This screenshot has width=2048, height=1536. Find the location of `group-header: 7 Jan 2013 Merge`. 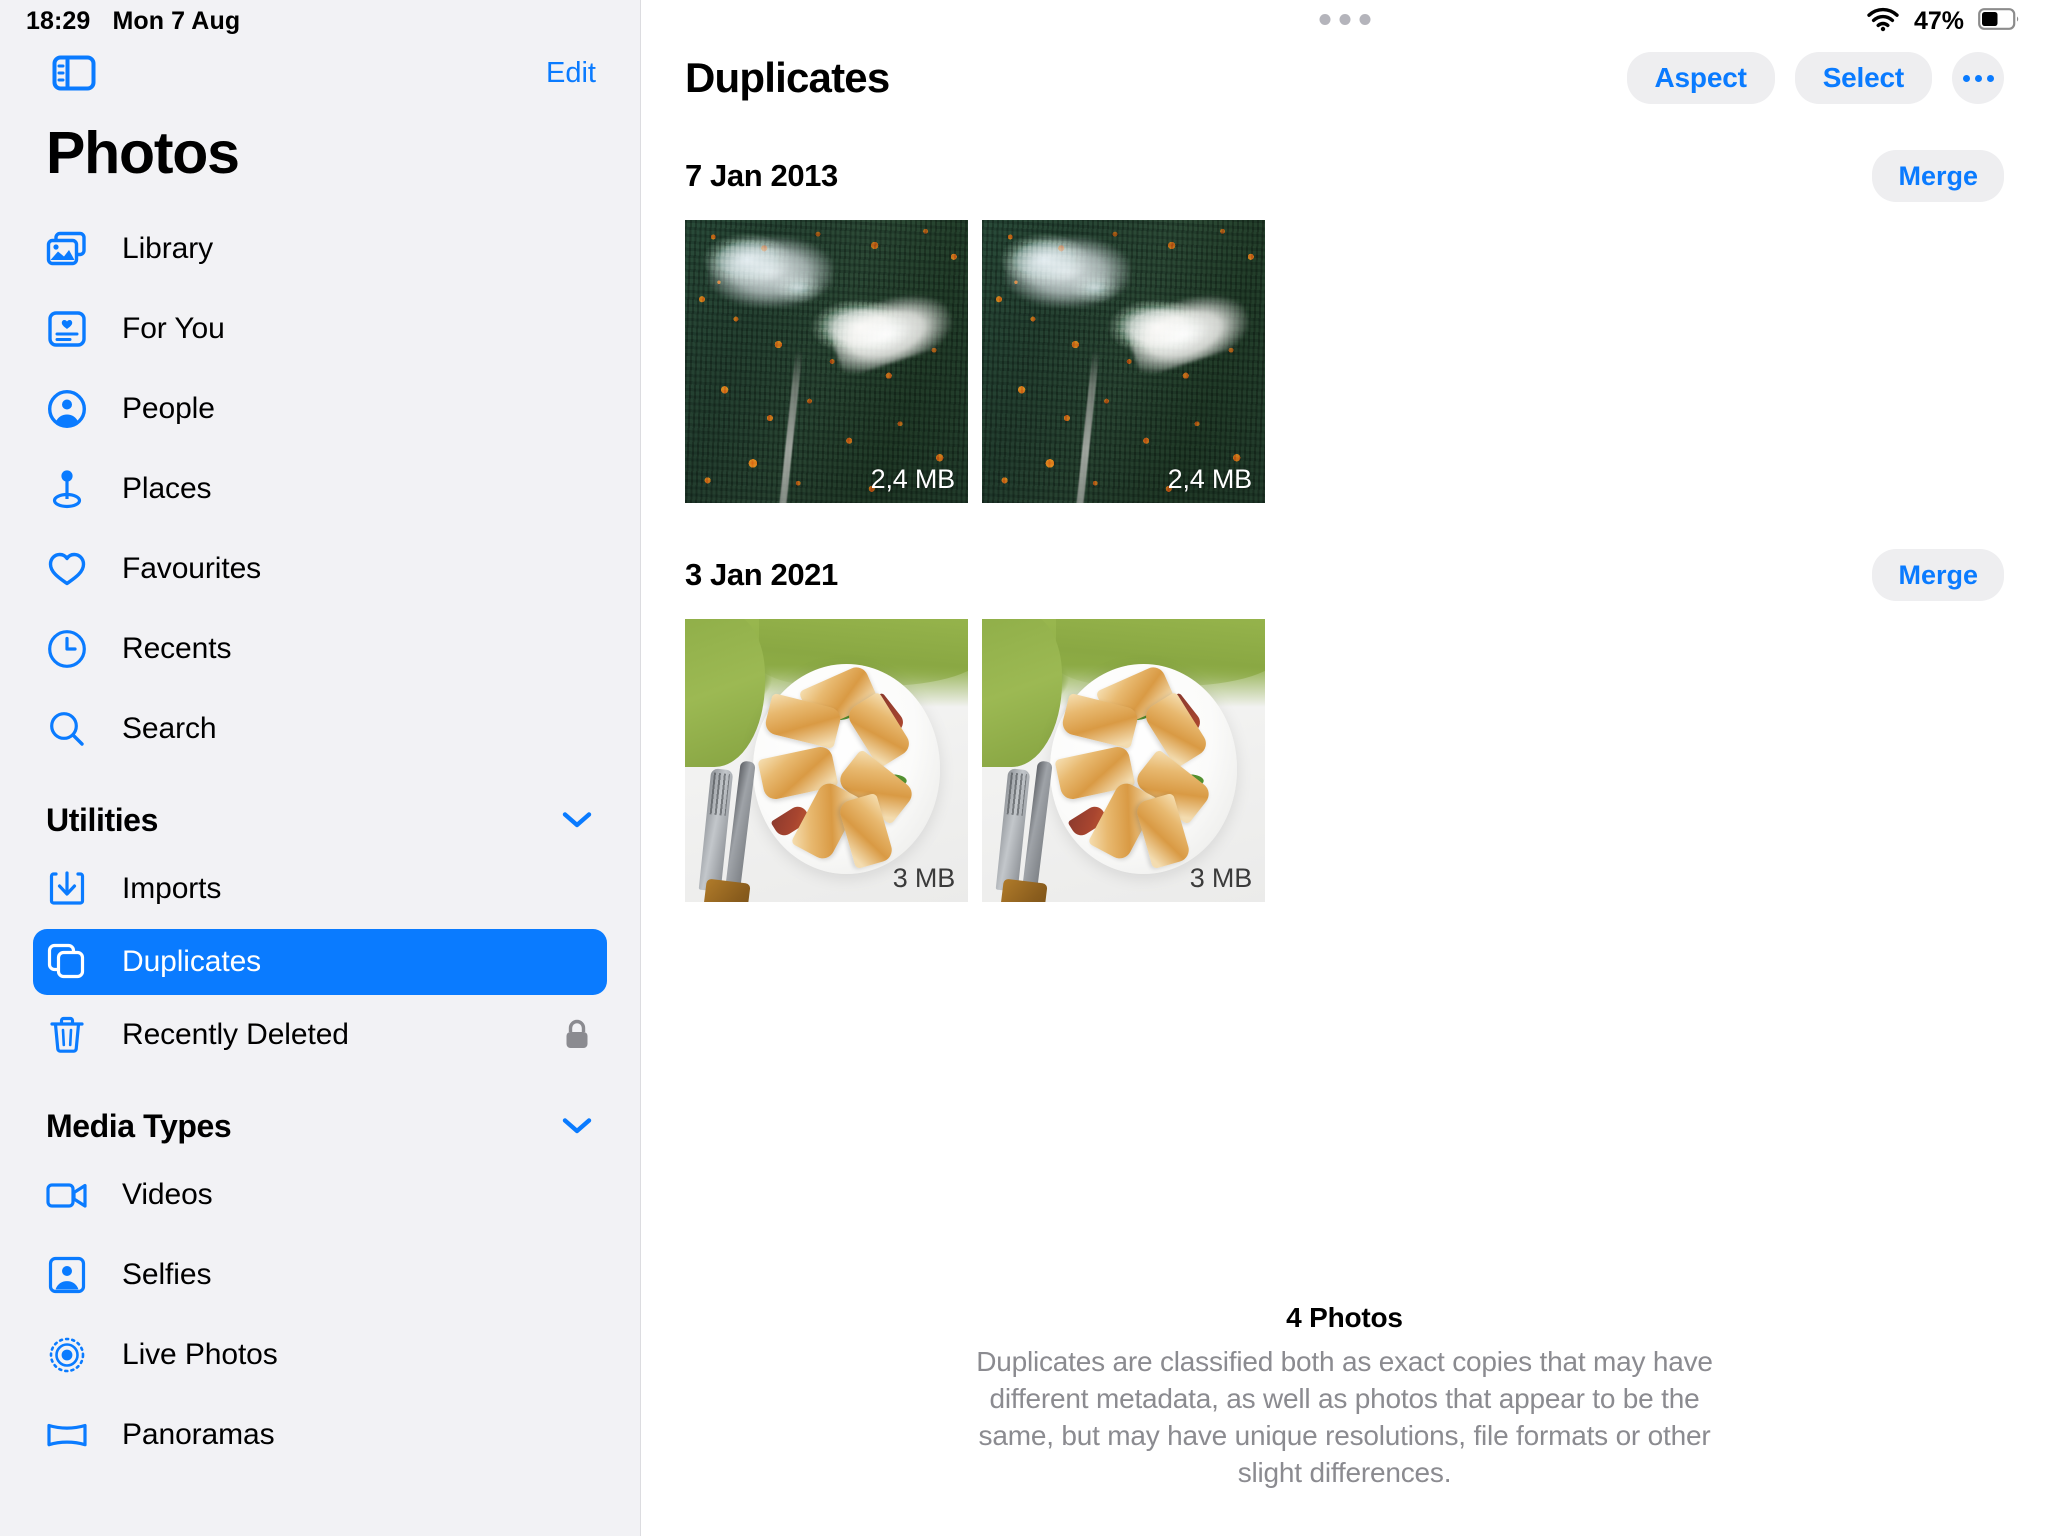

group-header: 7 Jan 2013 Merge is located at coordinates (1344, 176).